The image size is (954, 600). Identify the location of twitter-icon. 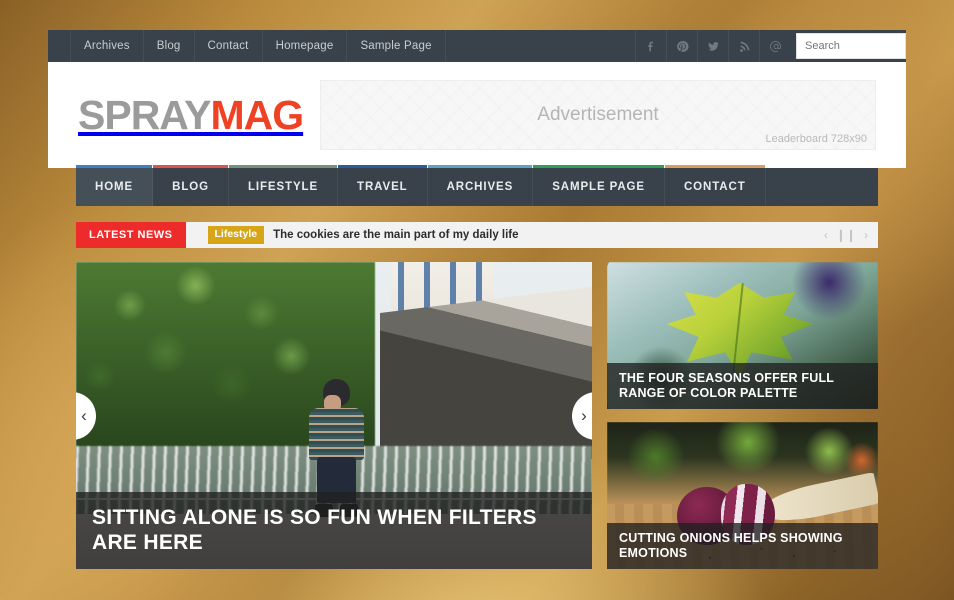
(712, 46).